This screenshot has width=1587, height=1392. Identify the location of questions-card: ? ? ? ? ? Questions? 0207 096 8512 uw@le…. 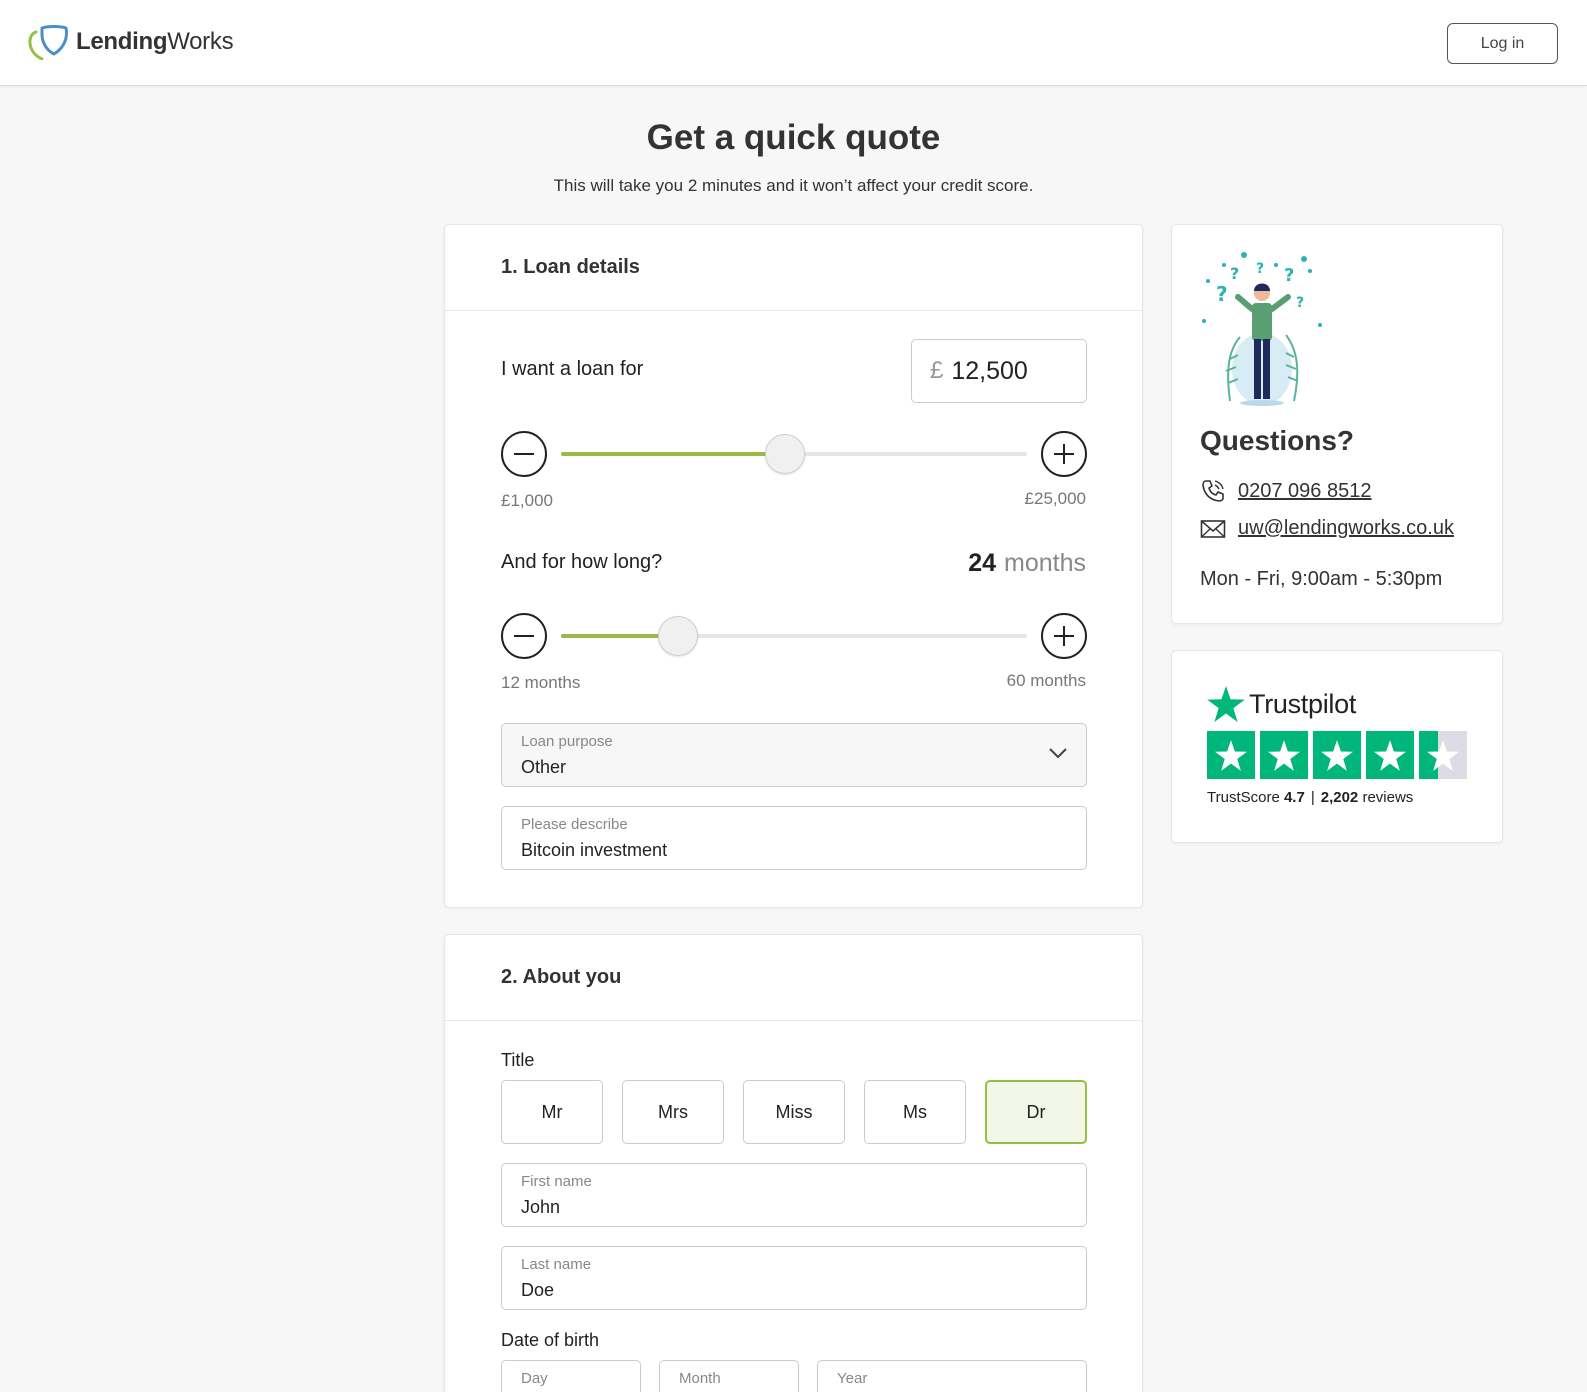
(1337, 424).